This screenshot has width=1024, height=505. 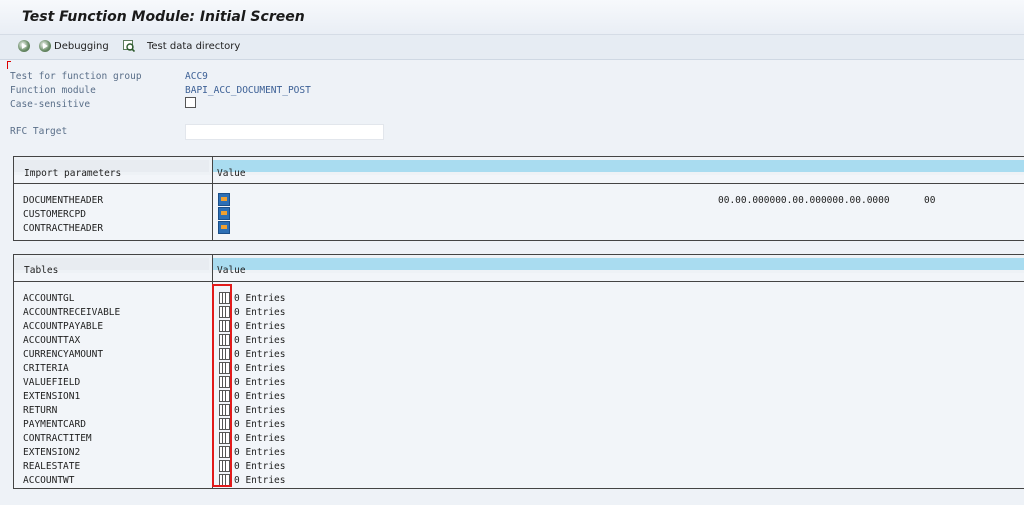 What do you see at coordinates (53, 90) in the screenshot?
I see `function-module-label: Function module` at bounding box center [53, 90].